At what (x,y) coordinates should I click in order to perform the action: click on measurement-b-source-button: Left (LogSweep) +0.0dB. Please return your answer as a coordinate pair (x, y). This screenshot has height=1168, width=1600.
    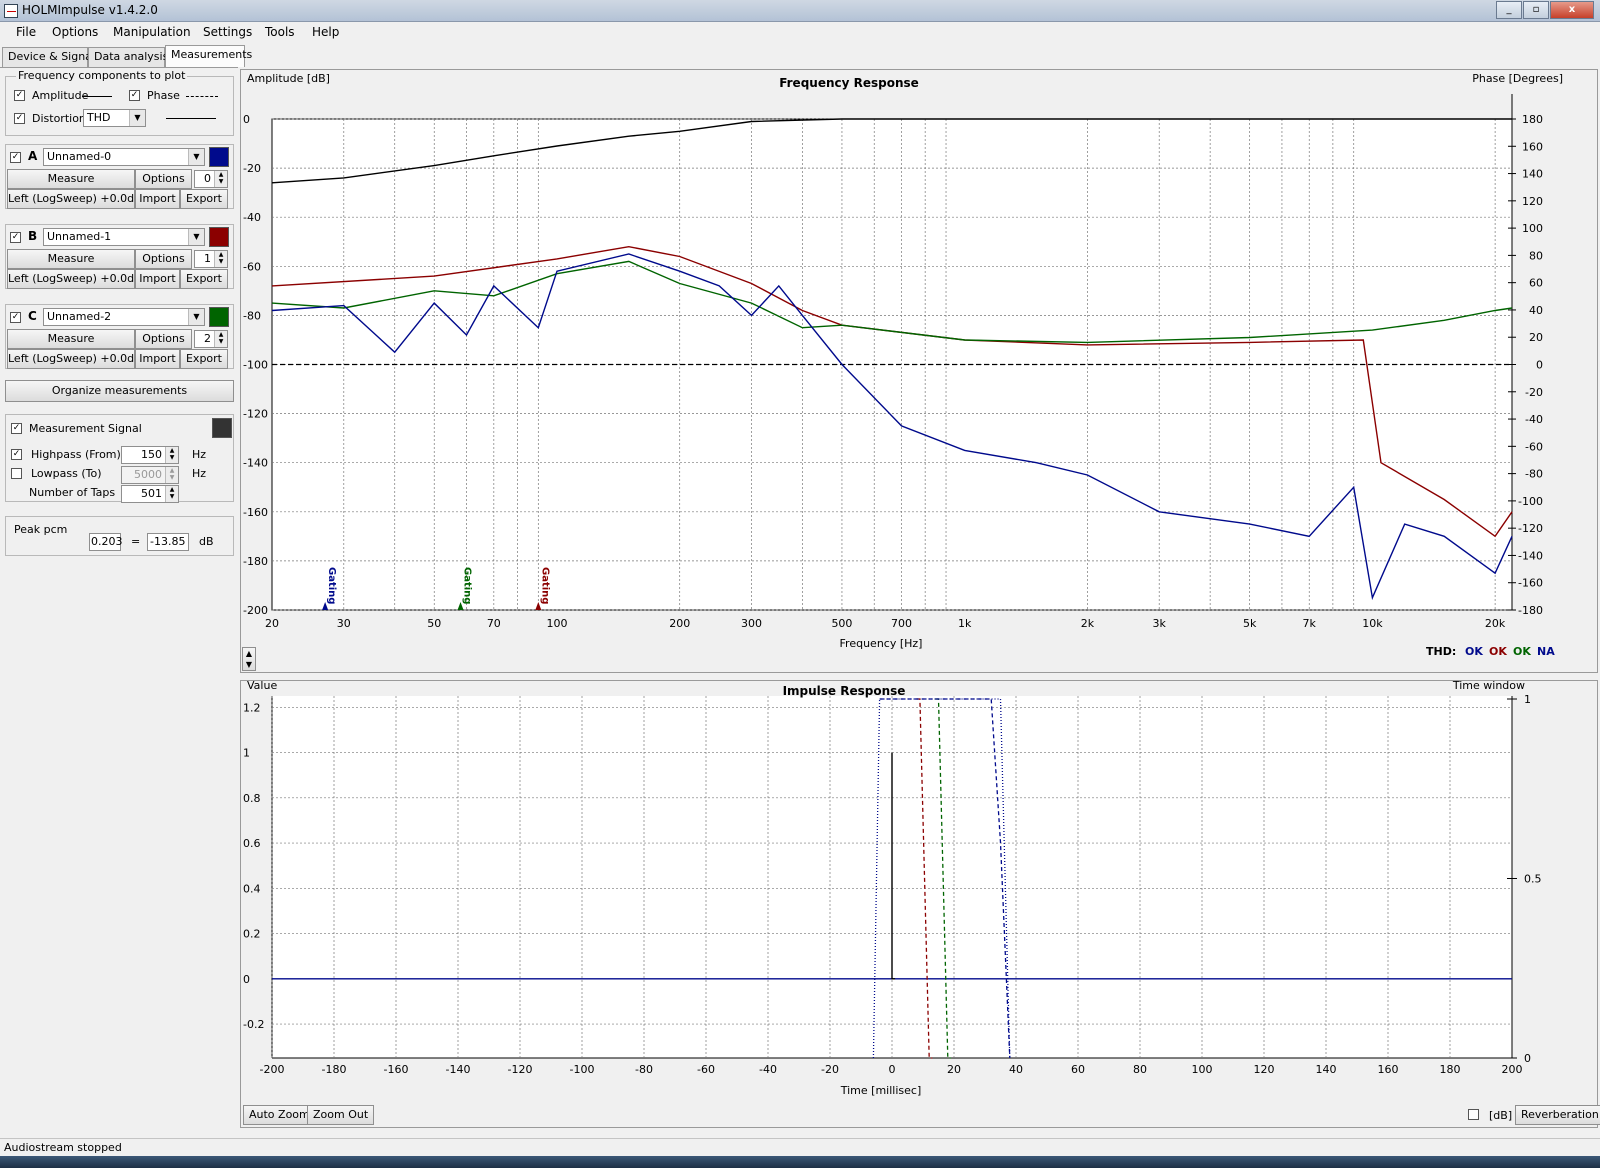
    Looking at the image, I should click on (74, 279).